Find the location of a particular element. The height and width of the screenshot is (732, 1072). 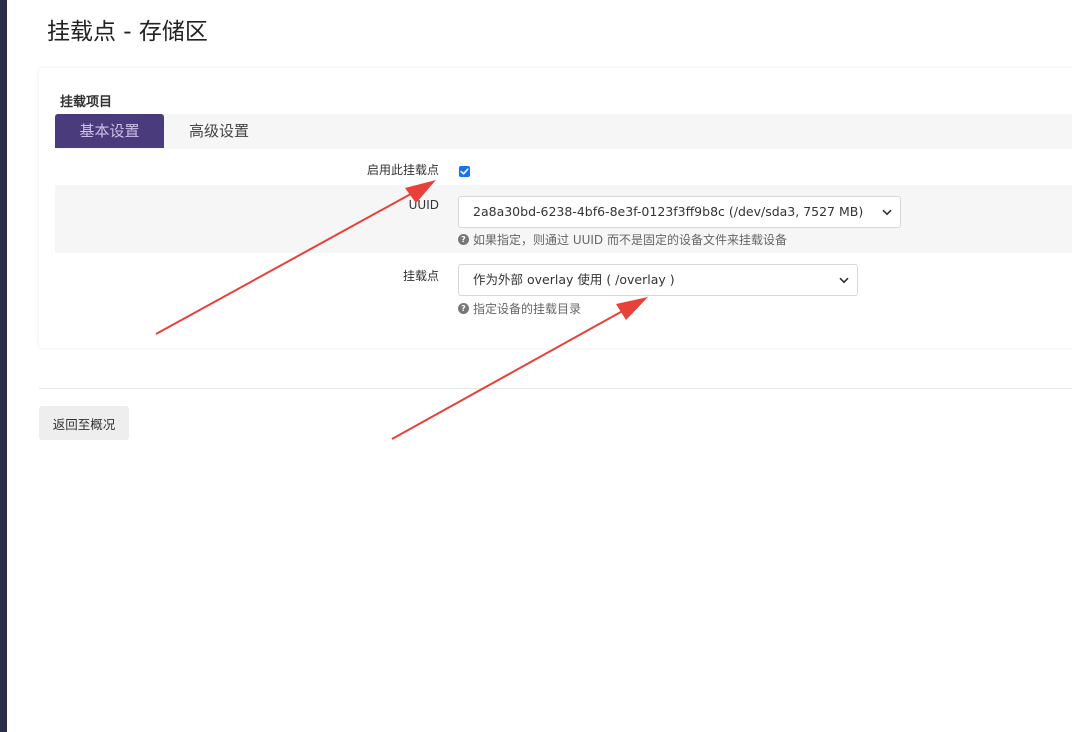

sidebar-edge is located at coordinates (3, 366).